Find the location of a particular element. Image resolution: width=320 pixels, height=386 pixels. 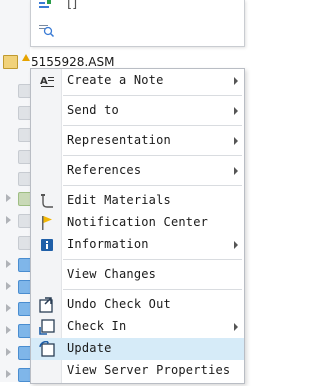

menu-item-information: Information is located at coordinates (137, 245).